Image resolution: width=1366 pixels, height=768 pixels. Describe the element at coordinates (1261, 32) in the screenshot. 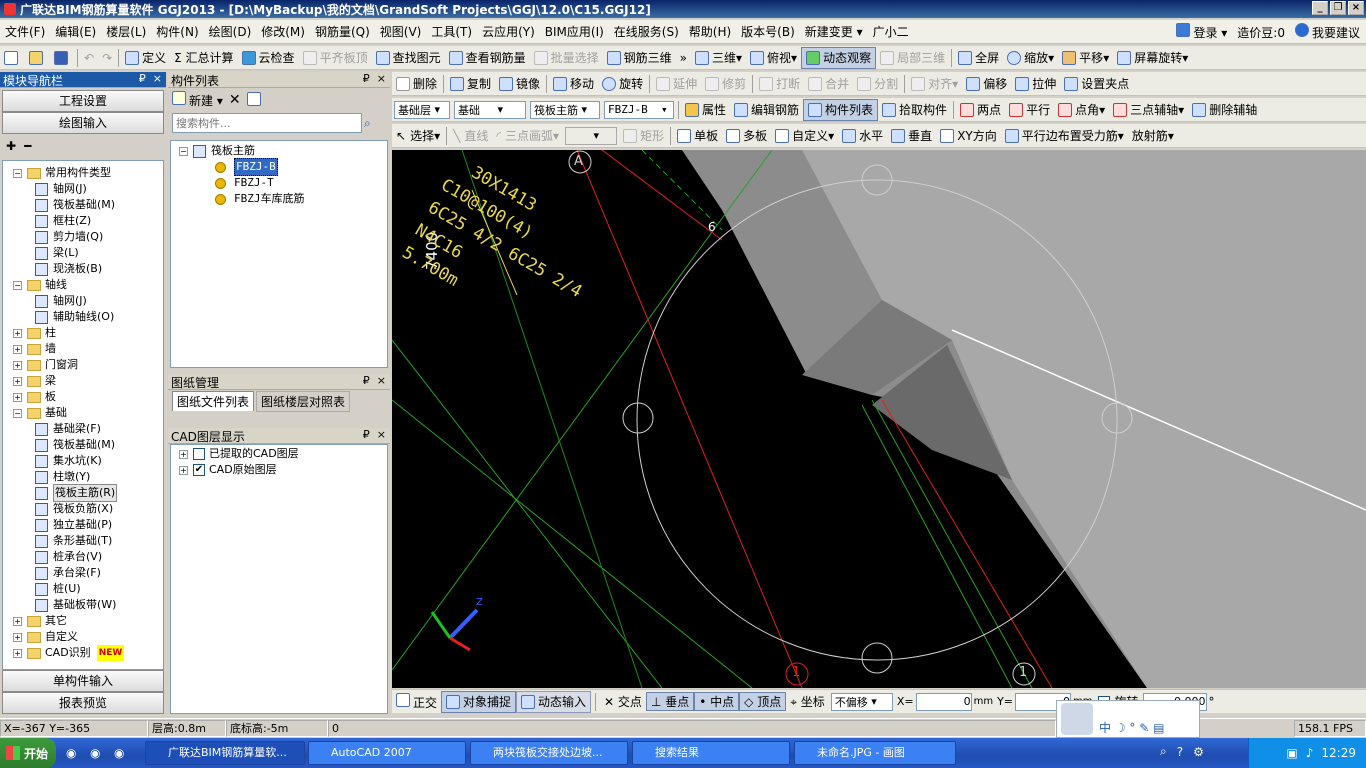

I see `price-beans: 造价豆:0` at that location.